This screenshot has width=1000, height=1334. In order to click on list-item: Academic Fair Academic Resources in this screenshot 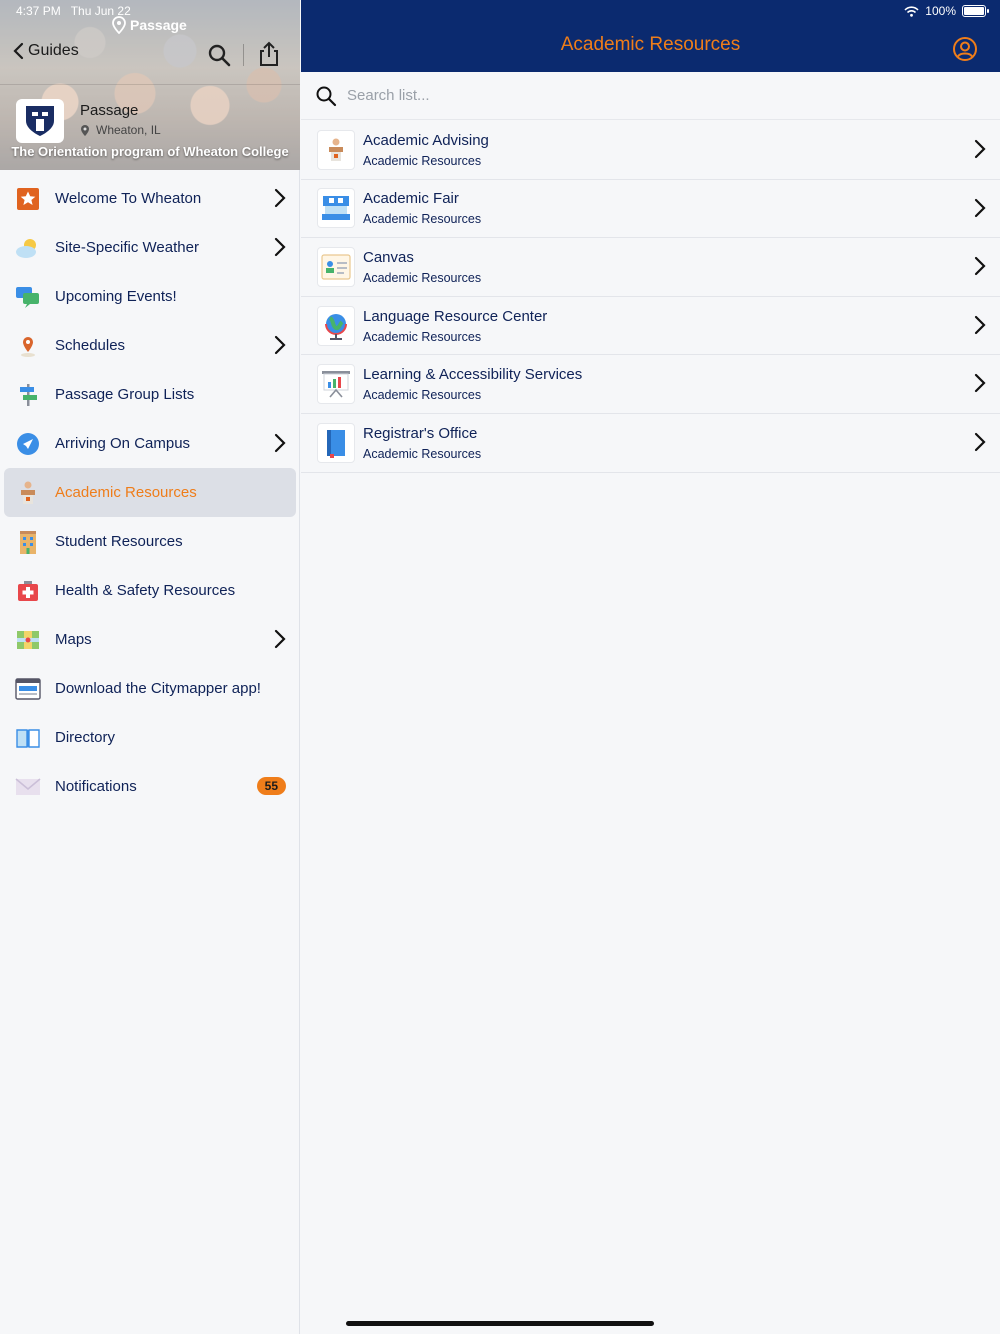, I will do `click(650, 209)`.